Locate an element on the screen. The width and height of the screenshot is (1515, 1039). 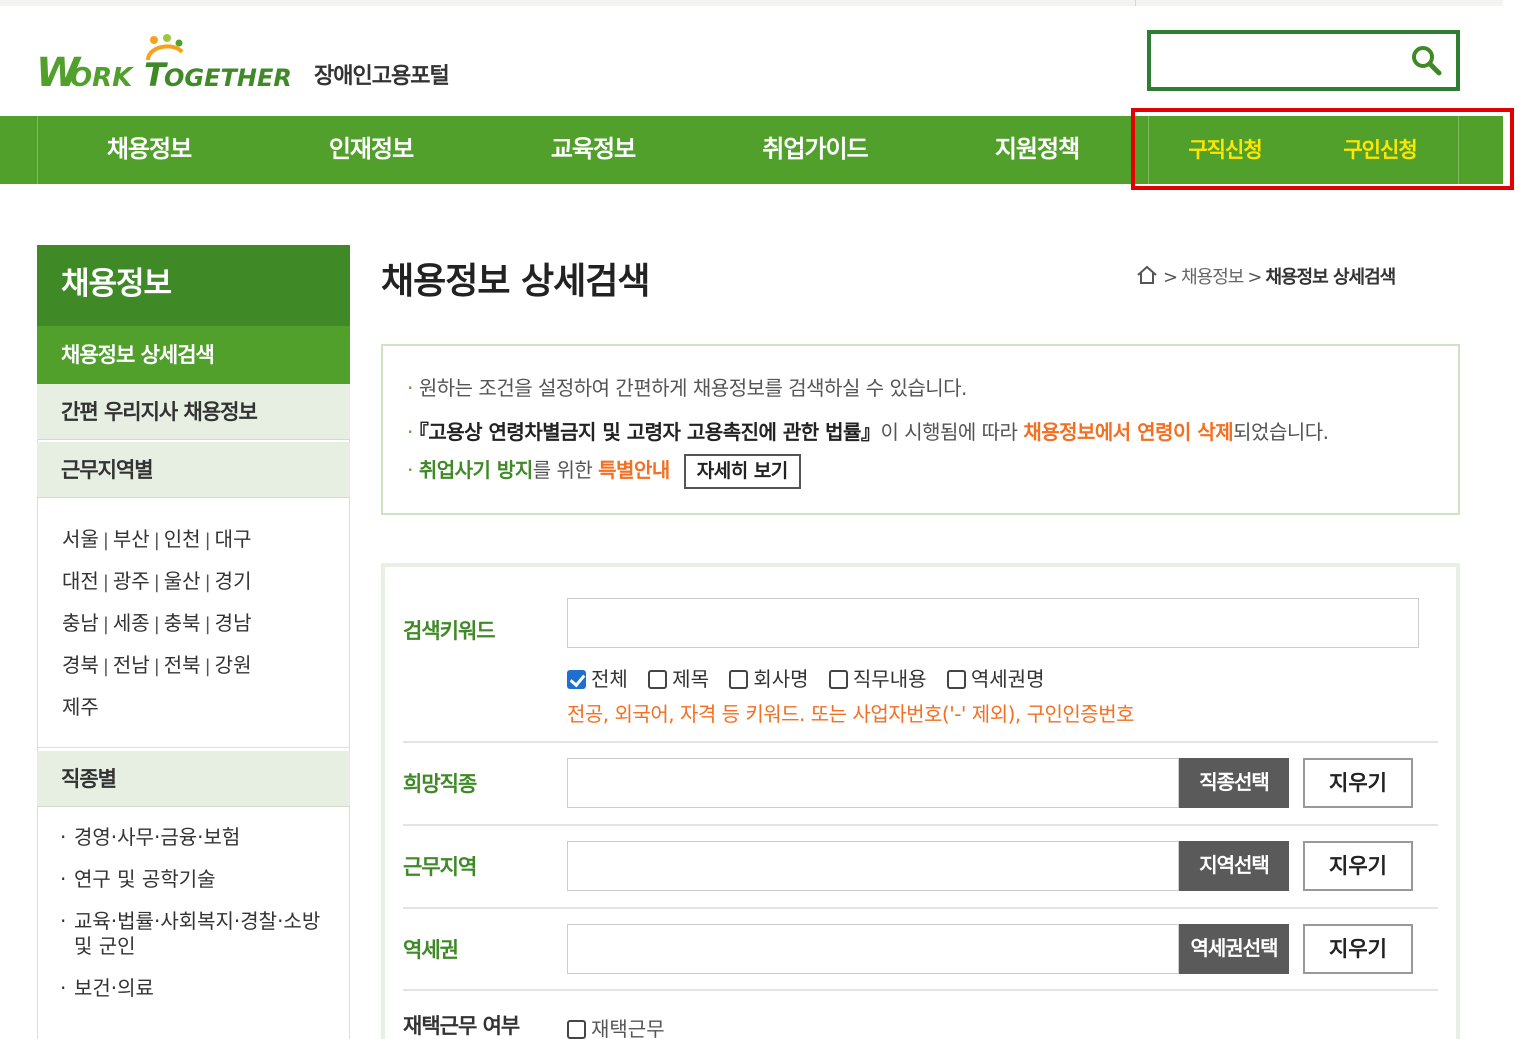
keyword-input is located at coordinates (993, 623).